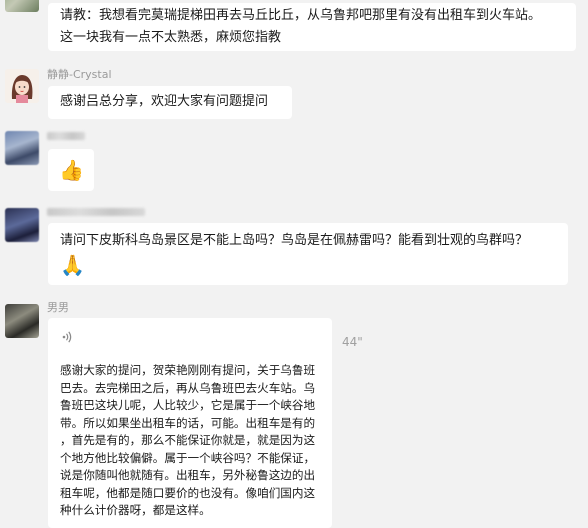 The height and width of the screenshot is (528, 588). I want to click on message-text-line: 请教：我想看完莫瑞提梯田再去马丘比丘，从乌鲁邦吧那里有没有出租车到火车站。, so click(301, 15).